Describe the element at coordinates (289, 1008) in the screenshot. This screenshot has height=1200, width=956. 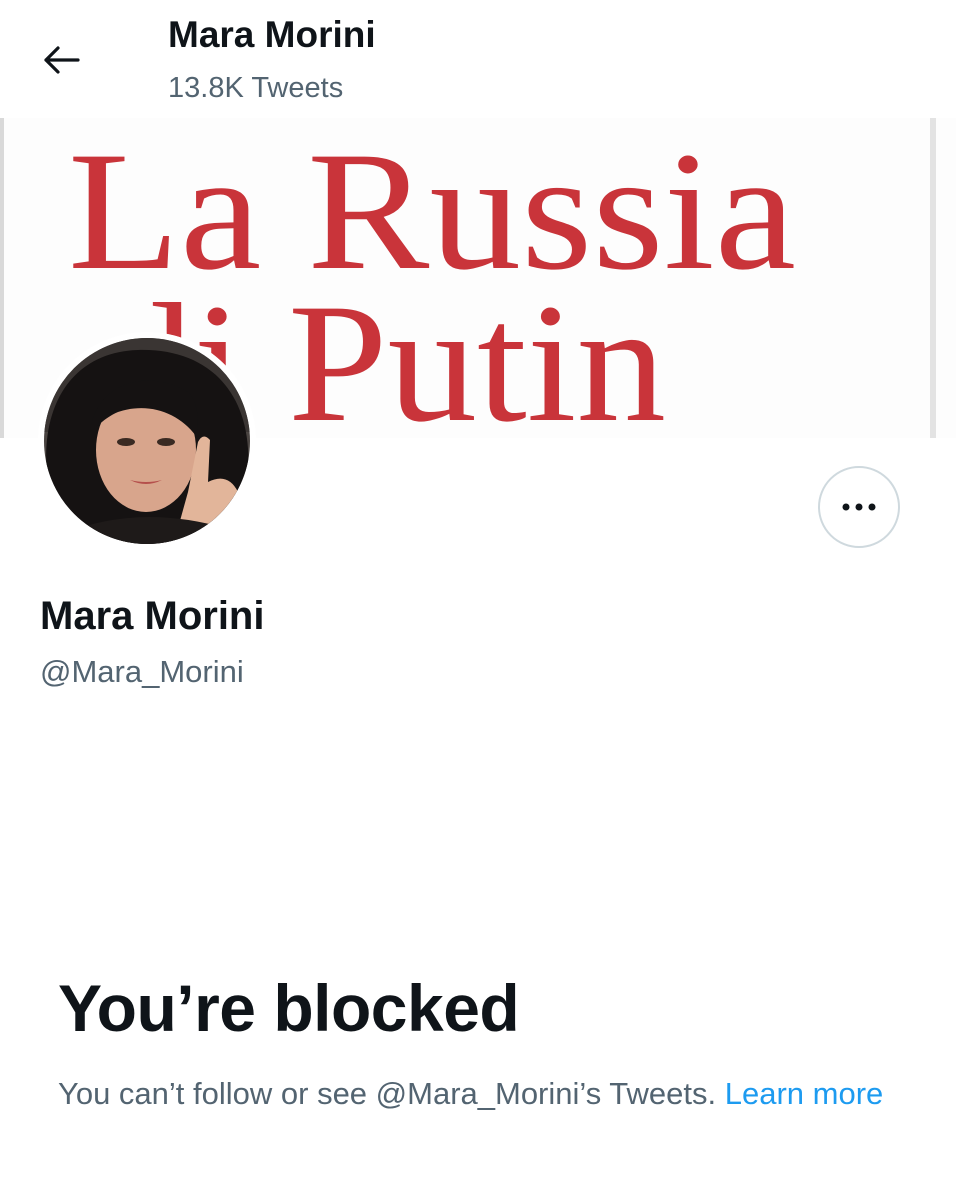
I see `blocked-title: You’re blocked` at that location.